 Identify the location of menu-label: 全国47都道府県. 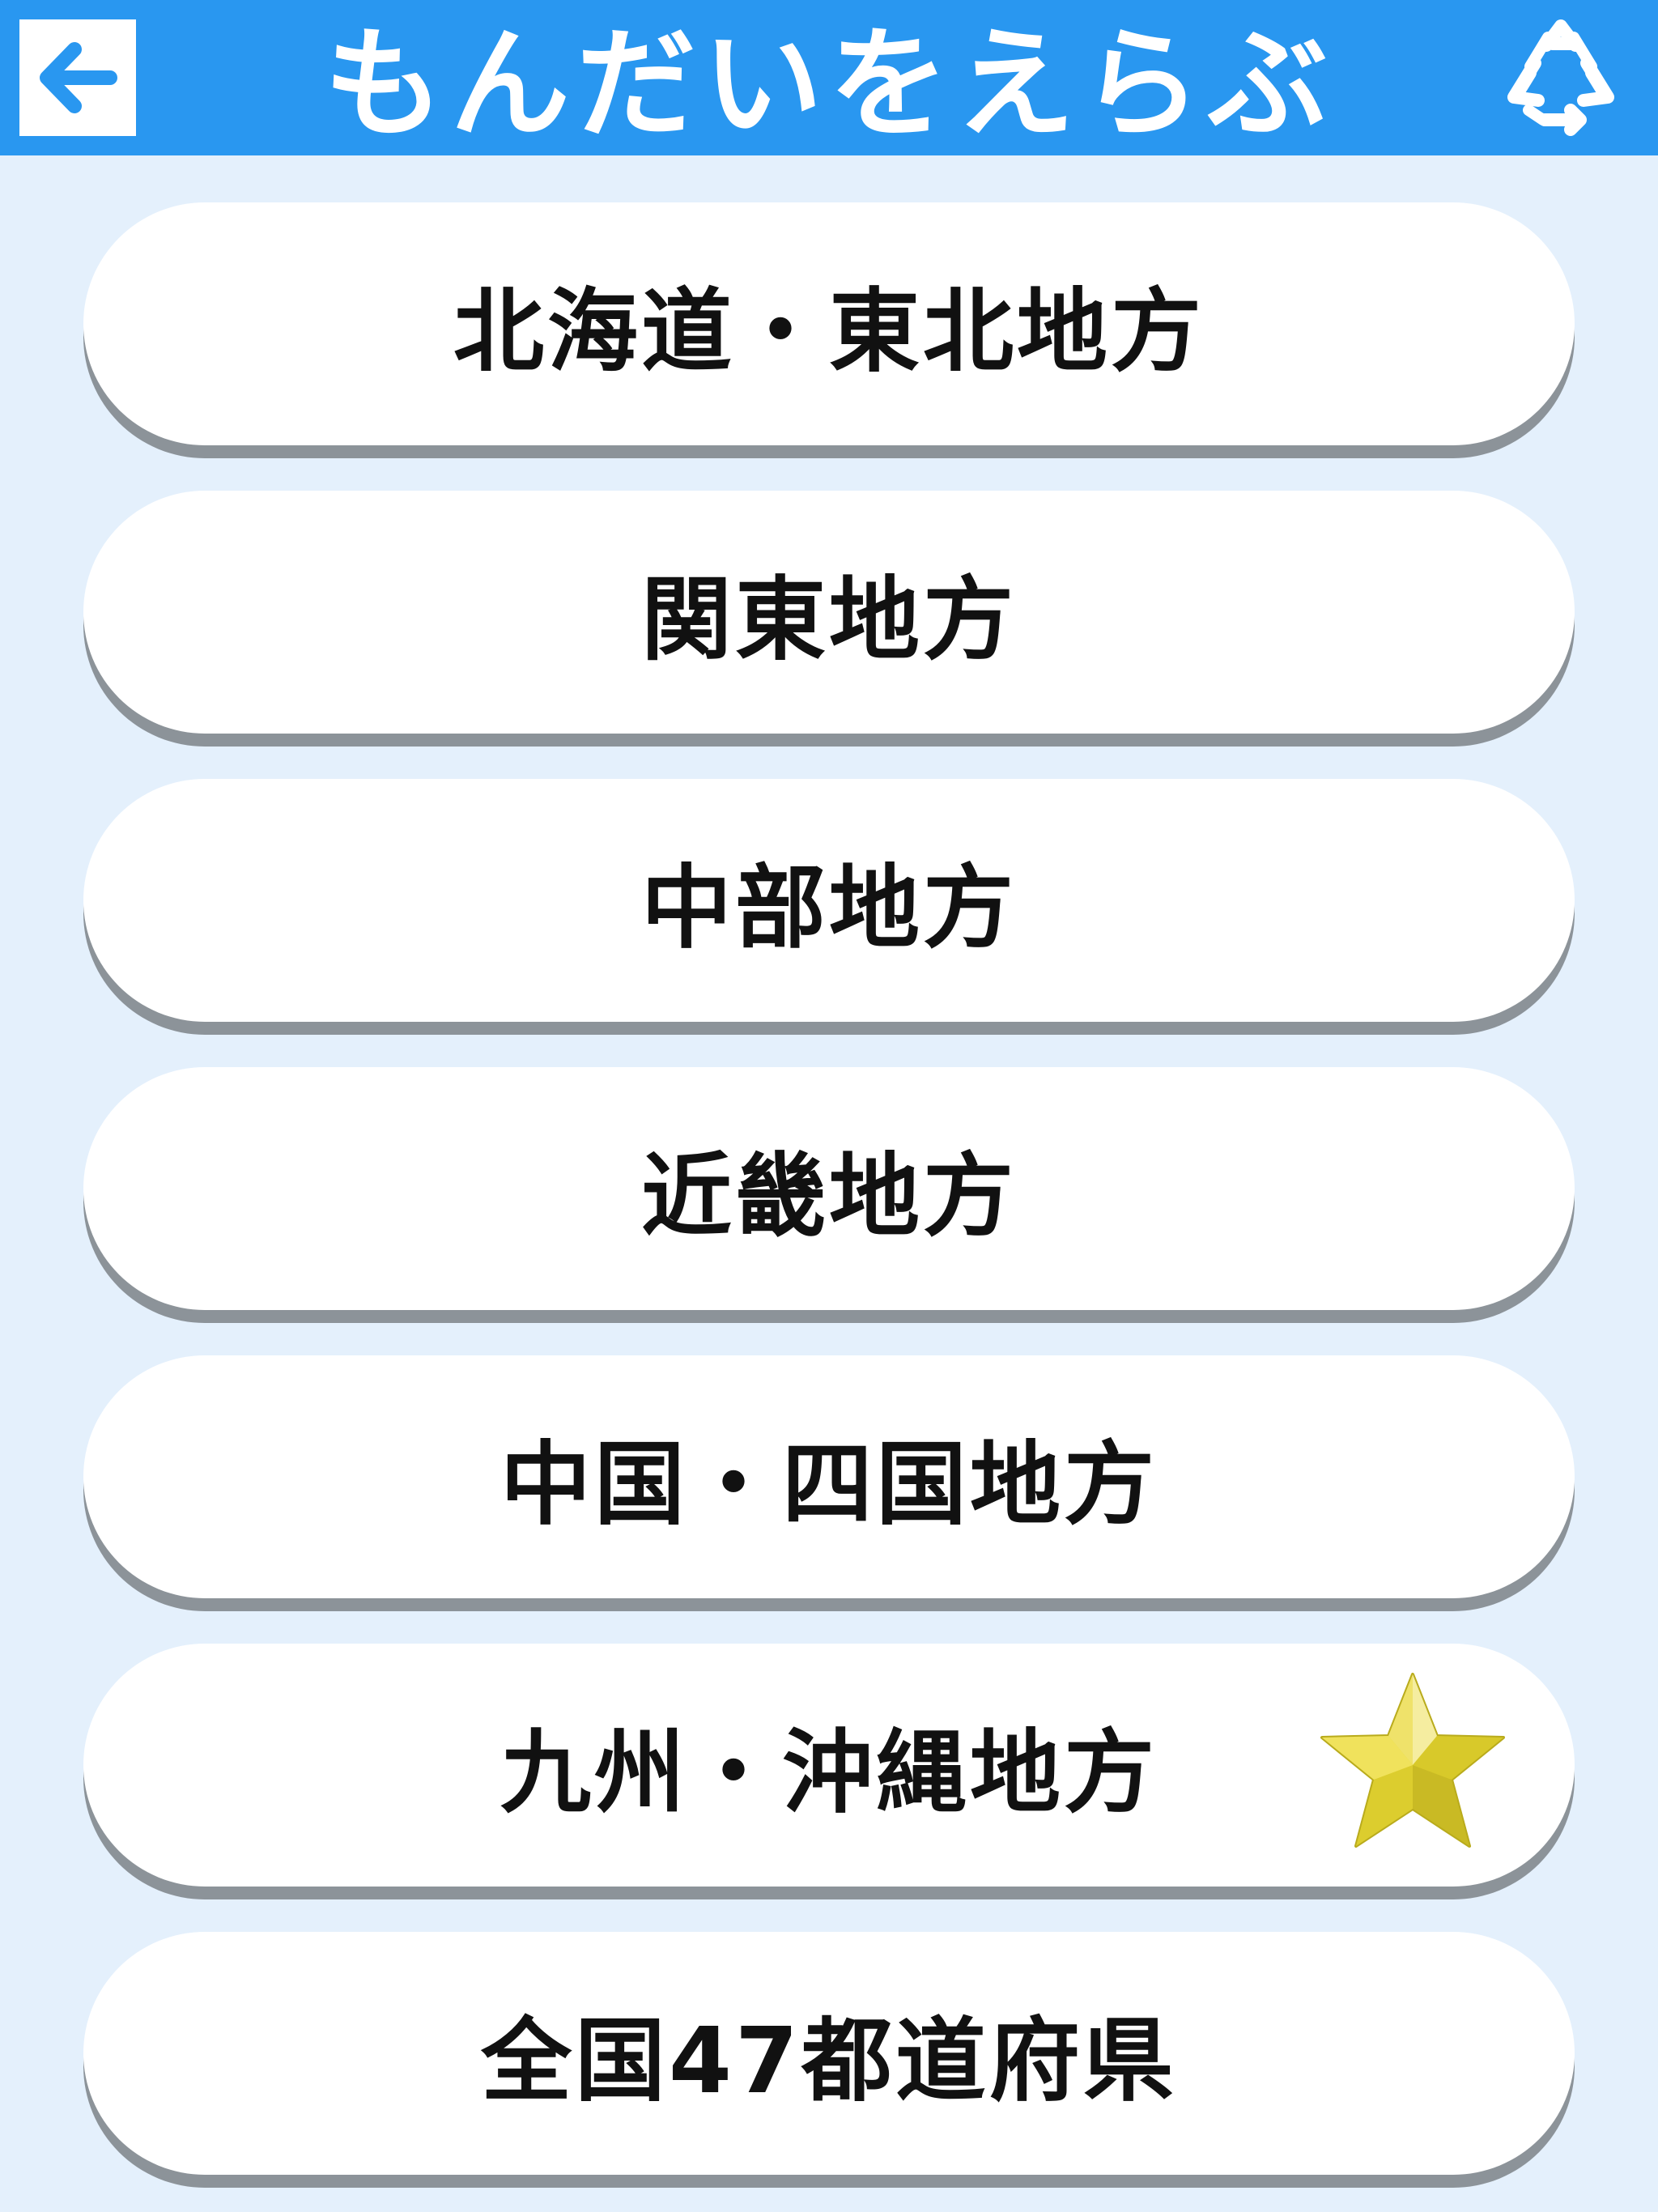
(829, 2062).